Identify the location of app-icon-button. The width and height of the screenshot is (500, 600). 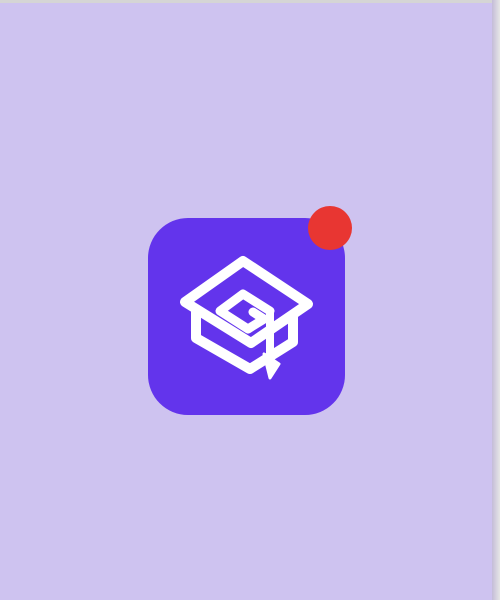
(246, 316).